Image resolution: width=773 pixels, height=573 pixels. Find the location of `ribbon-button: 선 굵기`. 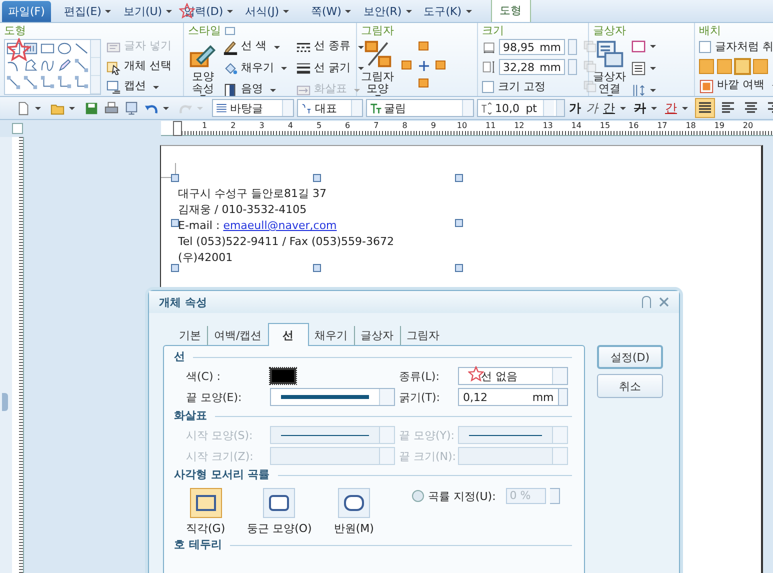

ribbon-button: 선 굵기 is located at coordinates (332, 68).